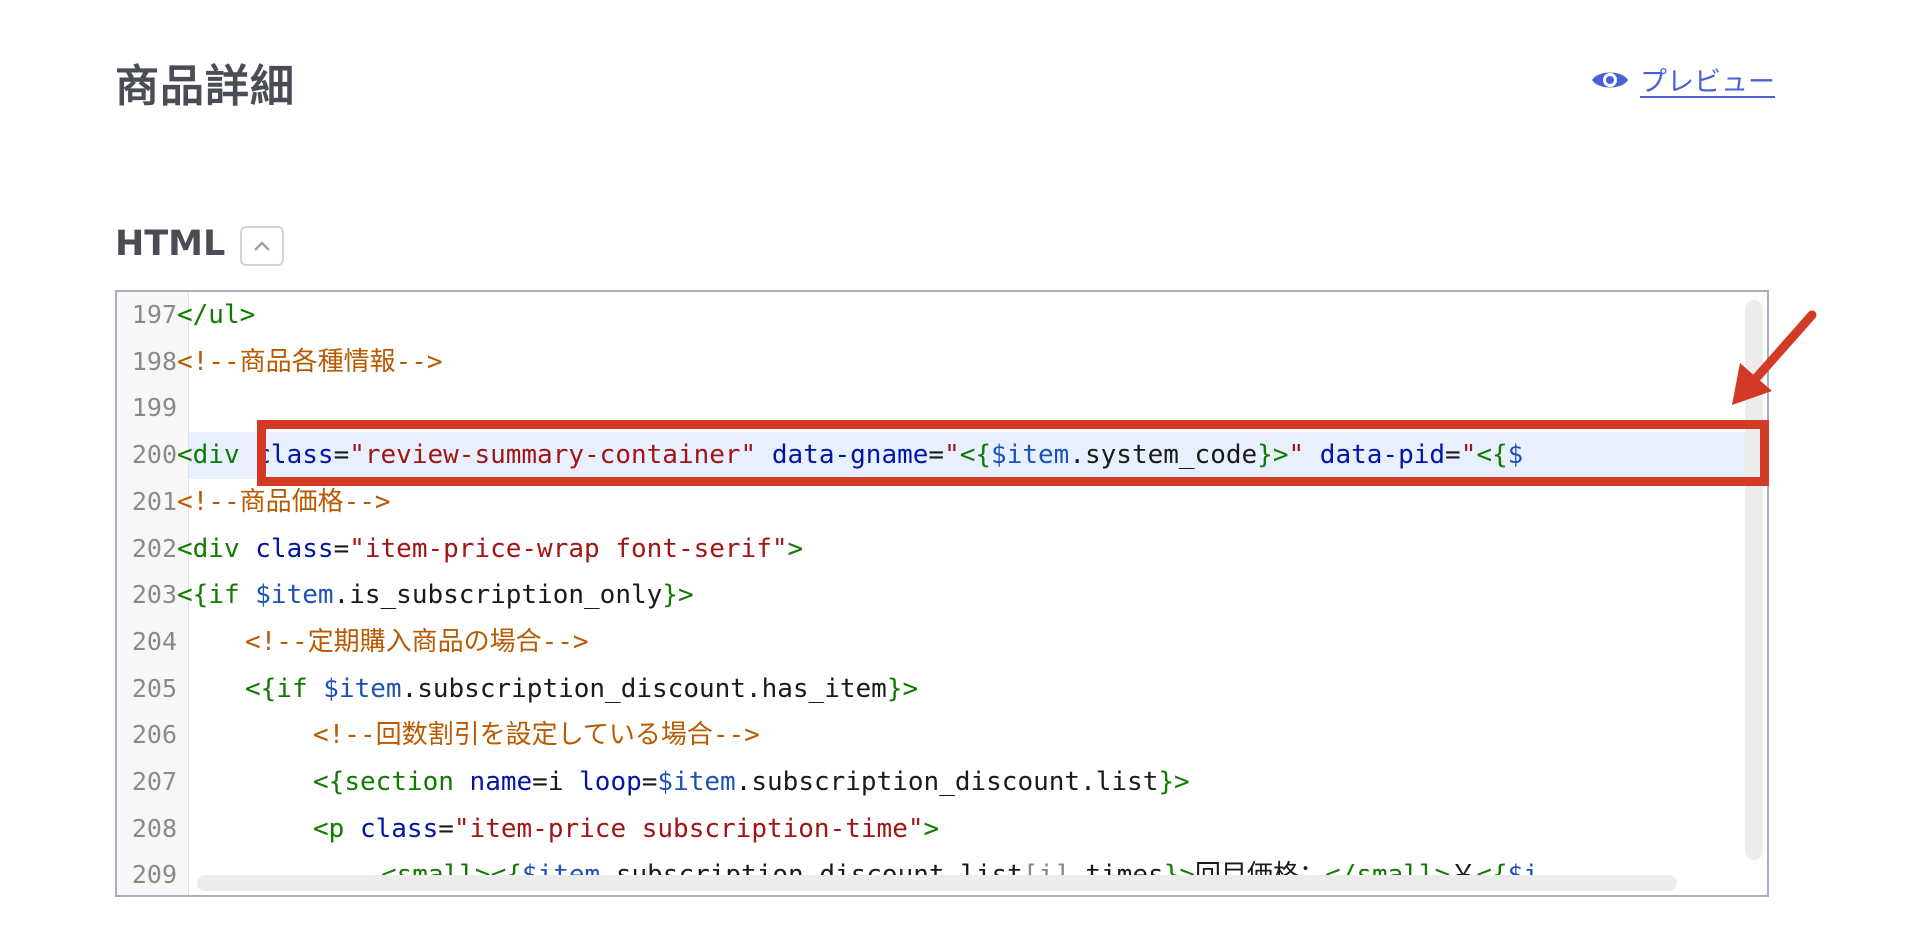 This screenshot has width=1926, height=942. I want to click on preview-link: プレビュー, so click(1682, 79).